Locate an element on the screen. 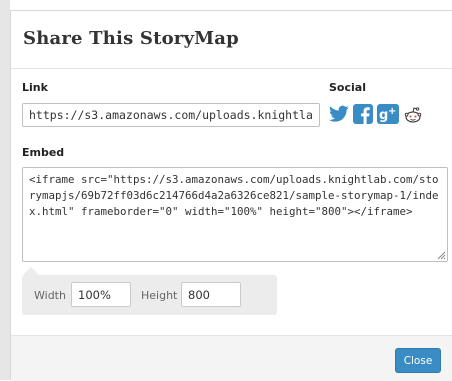  close-button: Close is located at coordinates (418, 360).